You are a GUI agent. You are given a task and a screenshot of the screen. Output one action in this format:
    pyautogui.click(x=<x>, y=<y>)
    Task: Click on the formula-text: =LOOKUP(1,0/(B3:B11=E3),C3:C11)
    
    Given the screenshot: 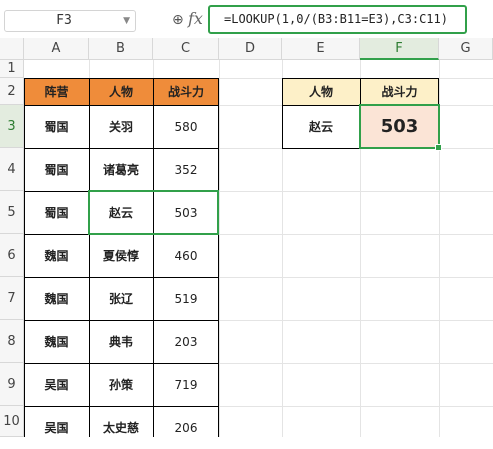 What is the action you would take?
    pyautogui.click(x=336, y=19)
    